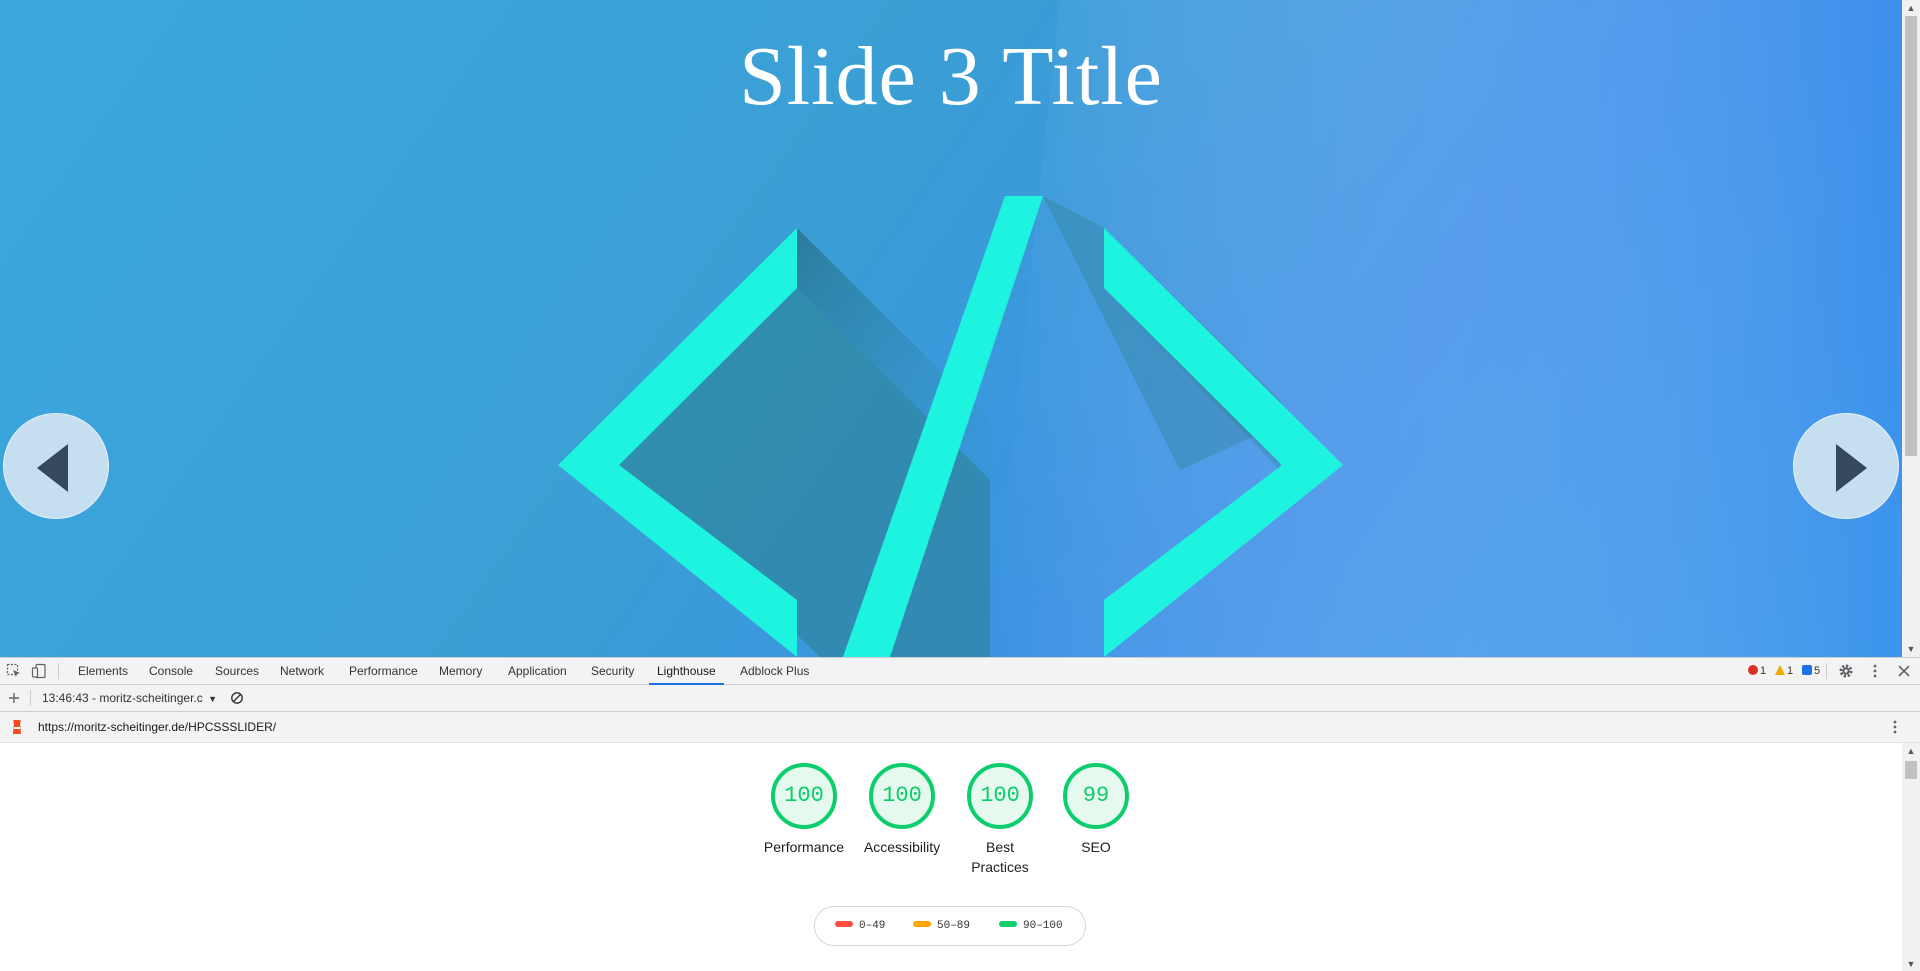 The width and height of the screenshot is (1920, 971). What do you see at coordinates (383, 671) in the screenshot?
I see `tab-performance: Performance` at bounding box center [383, 671].